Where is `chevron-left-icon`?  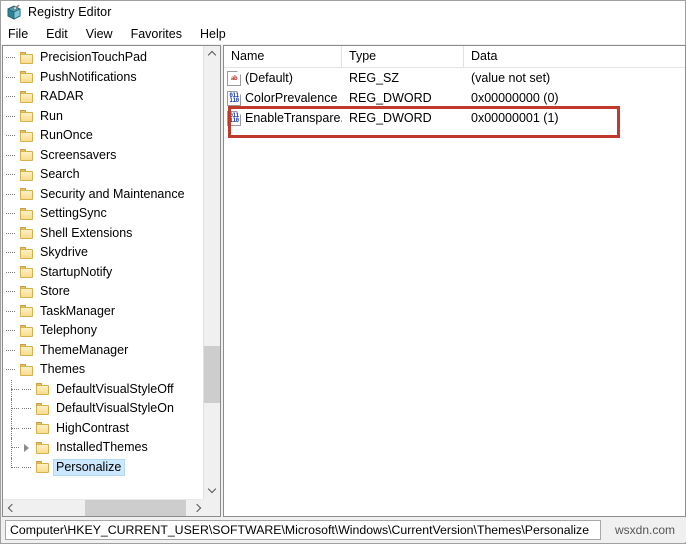 chevron-left-icon is located at coordinates (12, 508).